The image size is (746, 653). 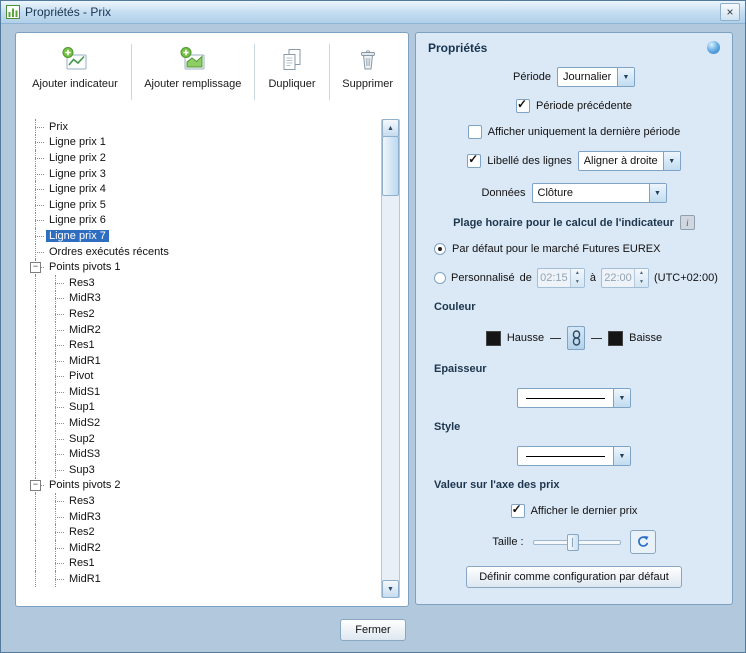 What do you see at coordinates (201, 485) in the screenshot?
I see `tree-item: − Points pivots 2` at bounding box center [201, 485].